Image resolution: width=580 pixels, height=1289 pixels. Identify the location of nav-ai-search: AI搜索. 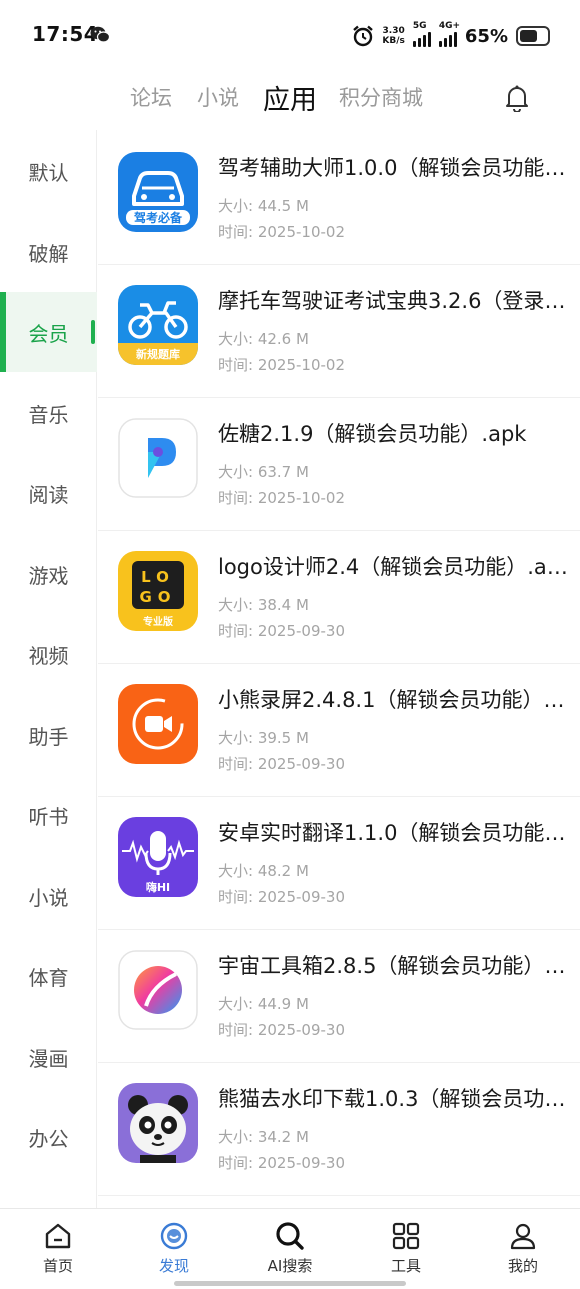
(290, 1251).